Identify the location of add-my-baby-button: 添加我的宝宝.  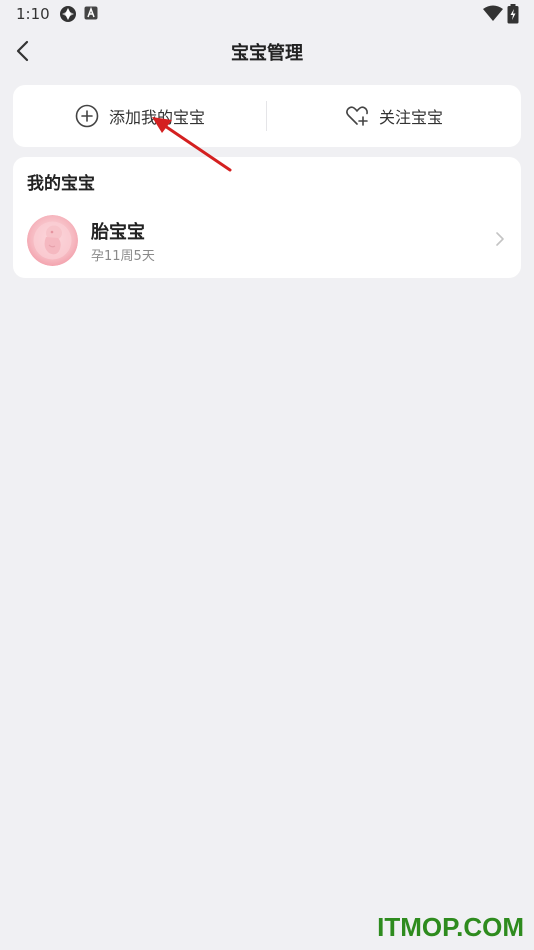
(140, 116).